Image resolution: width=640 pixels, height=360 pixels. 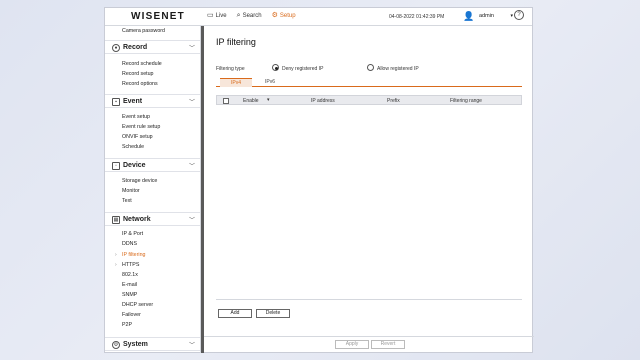 What do you see at coordinates (135, 47) in the screenshot?
I see `sidebar-category-label: Record` at bounding box center [135, 47].